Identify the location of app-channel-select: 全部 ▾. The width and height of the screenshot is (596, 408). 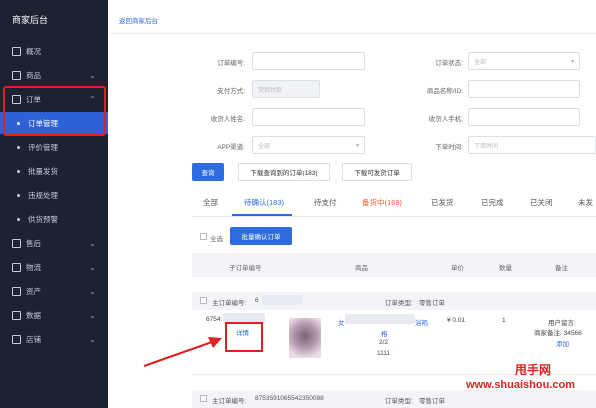
(308, 145).